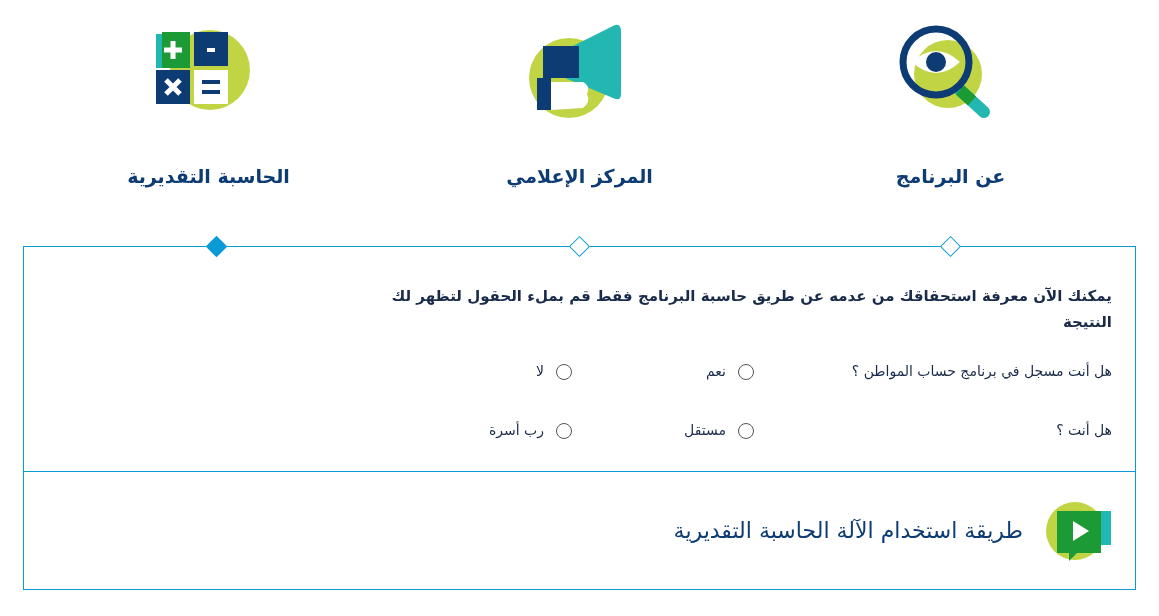  Describe the element at coordinates (663, 430) in the screenshot. I see `radio-option: مستقل` at that location.